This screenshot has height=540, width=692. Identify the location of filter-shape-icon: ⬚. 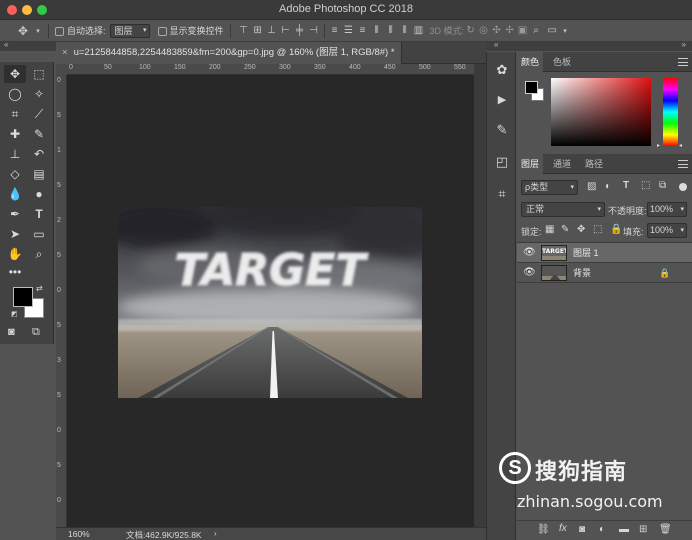
(645, 185).